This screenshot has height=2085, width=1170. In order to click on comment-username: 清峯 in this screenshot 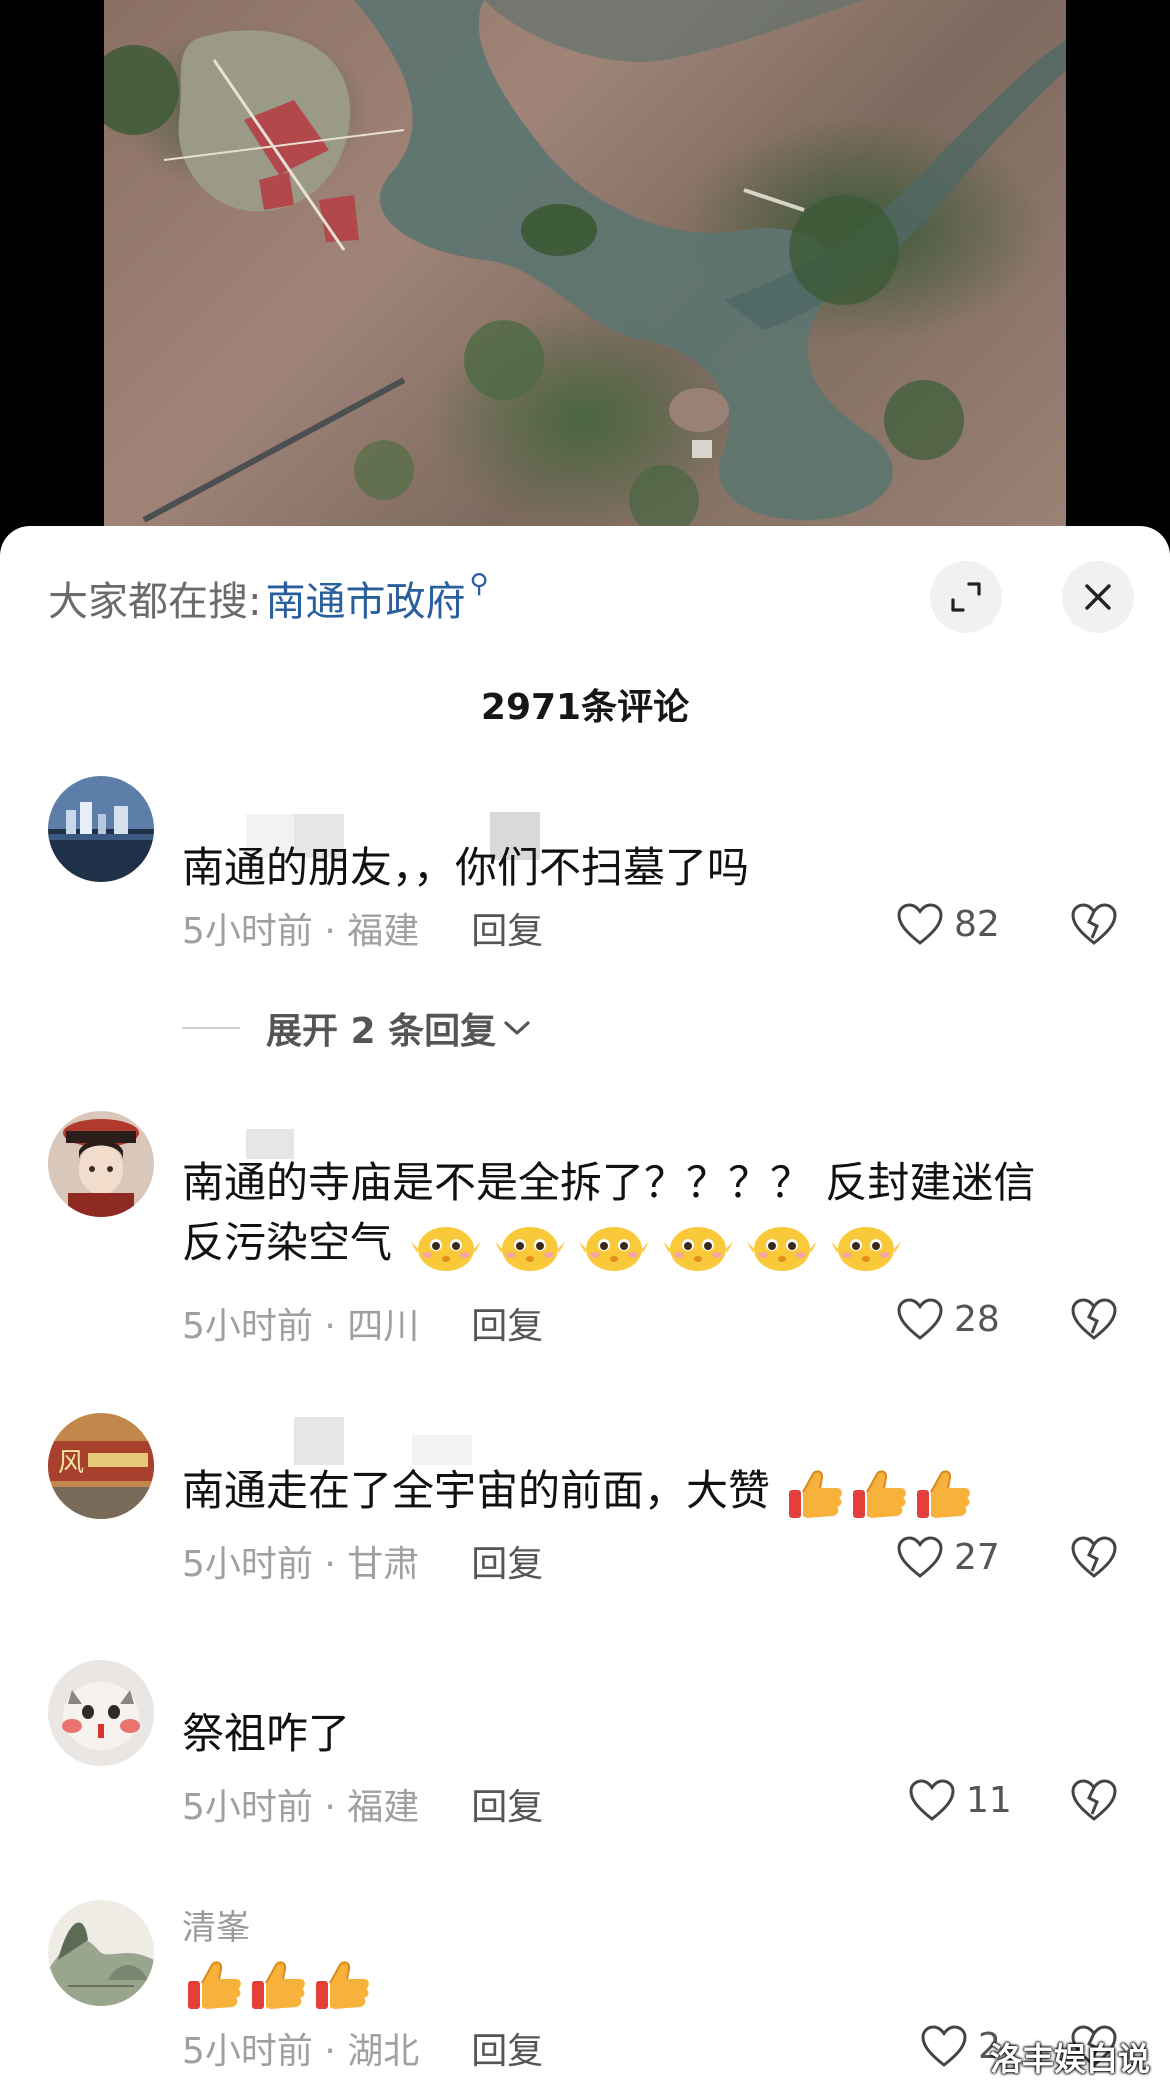, I will do `click(216, 1924)`.